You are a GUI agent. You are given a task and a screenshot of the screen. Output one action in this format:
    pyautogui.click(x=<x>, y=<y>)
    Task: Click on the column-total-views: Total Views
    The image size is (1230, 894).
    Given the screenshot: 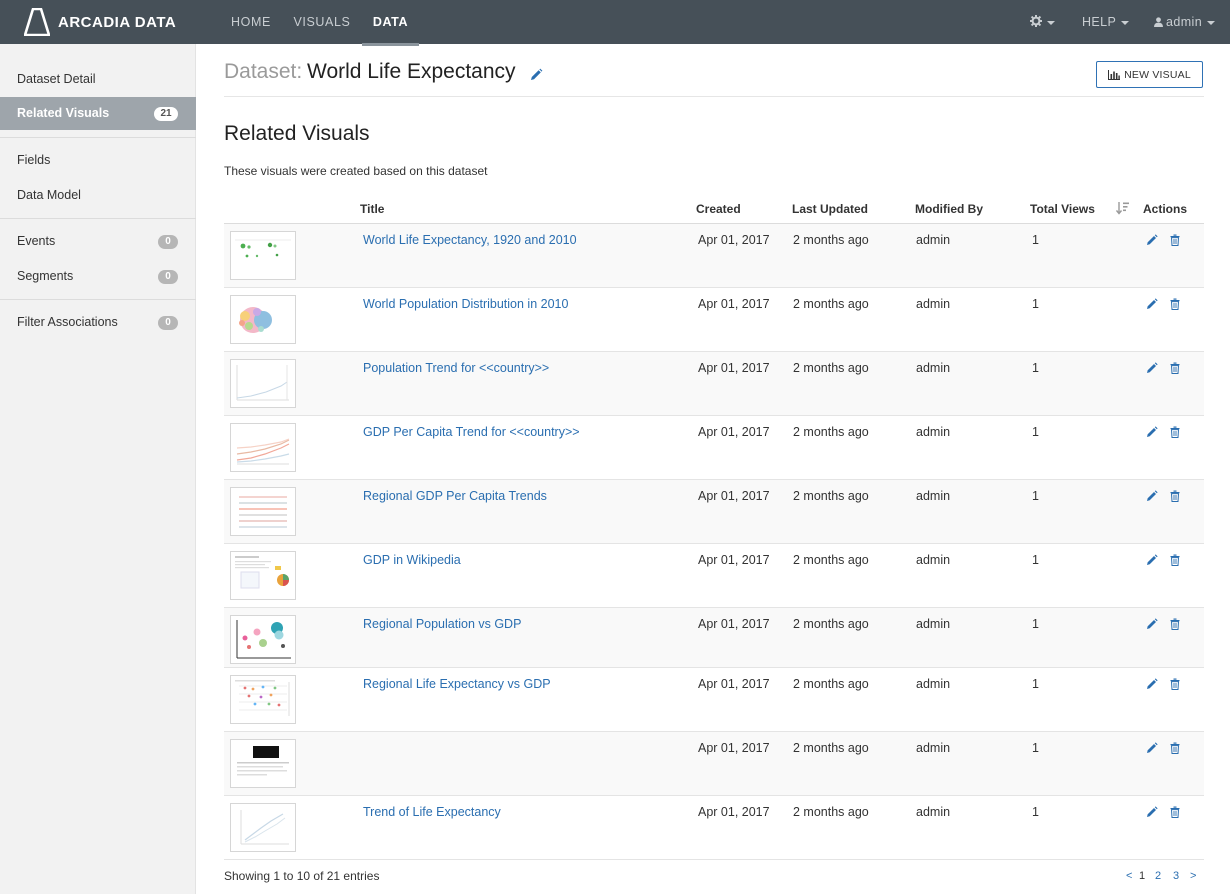 What is the action you would take?
    pyautogui.click(x=1062, y=209)
    